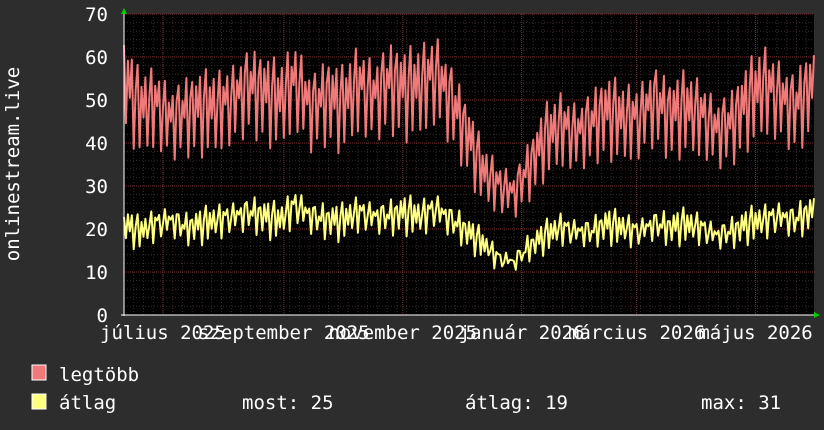  Describe the element at coordinates (13, 164) in the screenshot. I see `y-axis-label: onlinestream.live` at that location.